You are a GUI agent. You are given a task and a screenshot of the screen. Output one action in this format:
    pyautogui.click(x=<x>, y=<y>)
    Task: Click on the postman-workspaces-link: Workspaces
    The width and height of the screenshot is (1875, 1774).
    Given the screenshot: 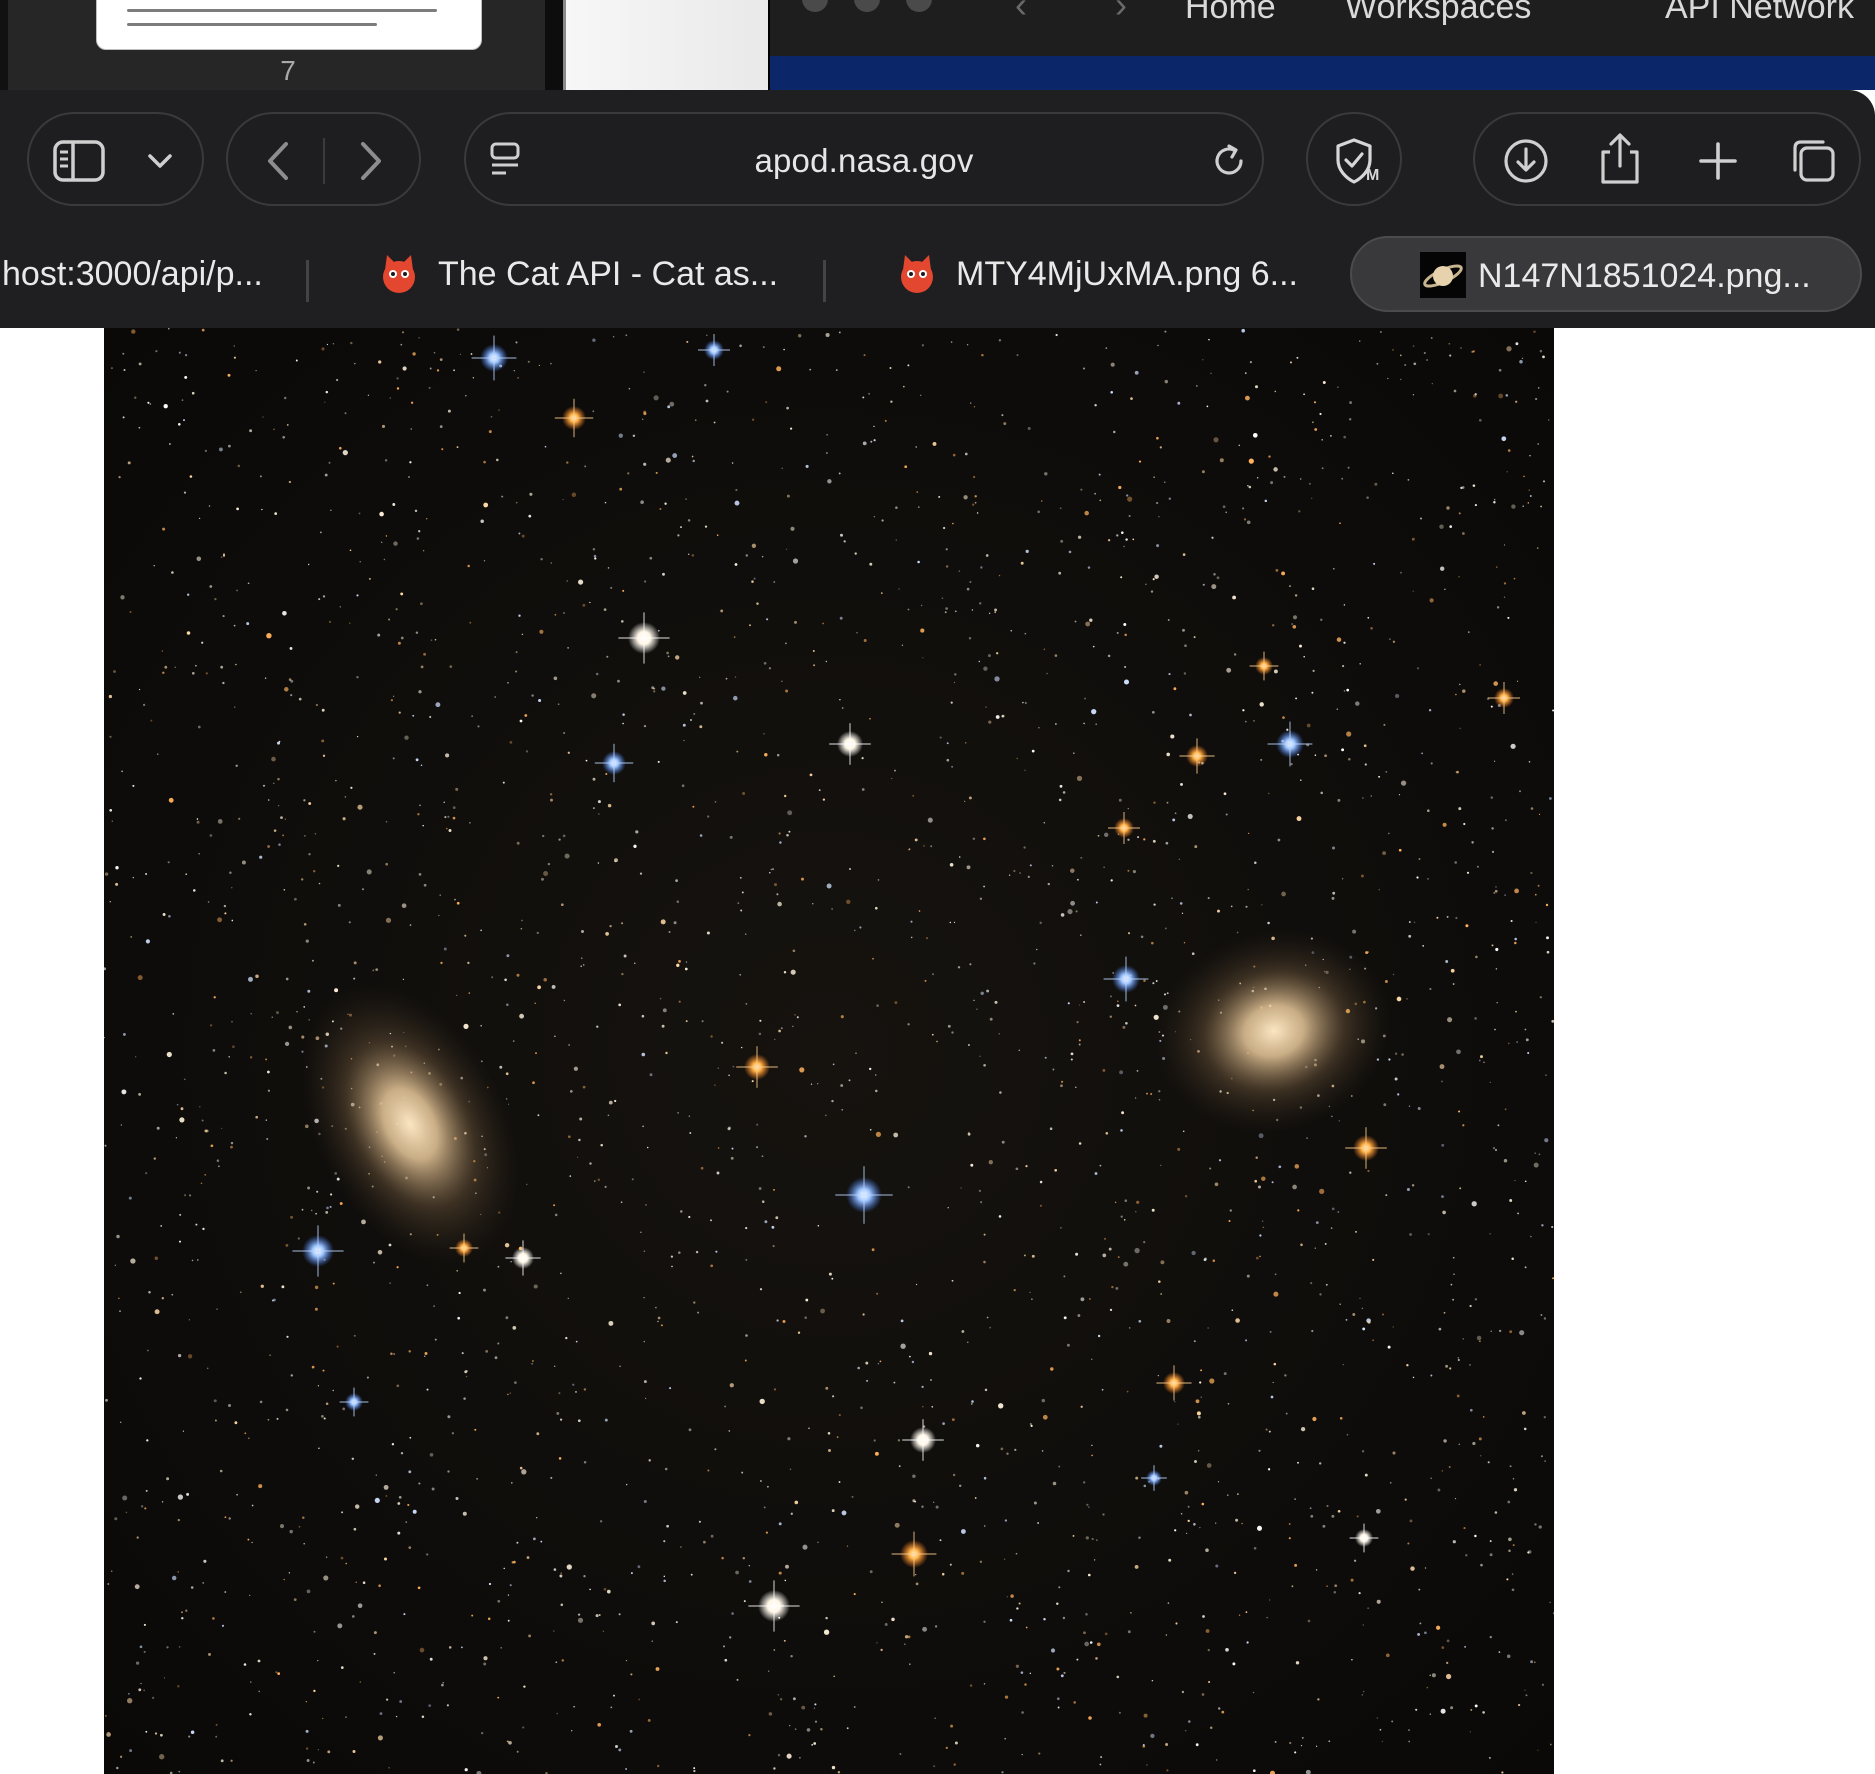 What is the action you would take?
    pyautogui.click(x=1438, y=13)
    